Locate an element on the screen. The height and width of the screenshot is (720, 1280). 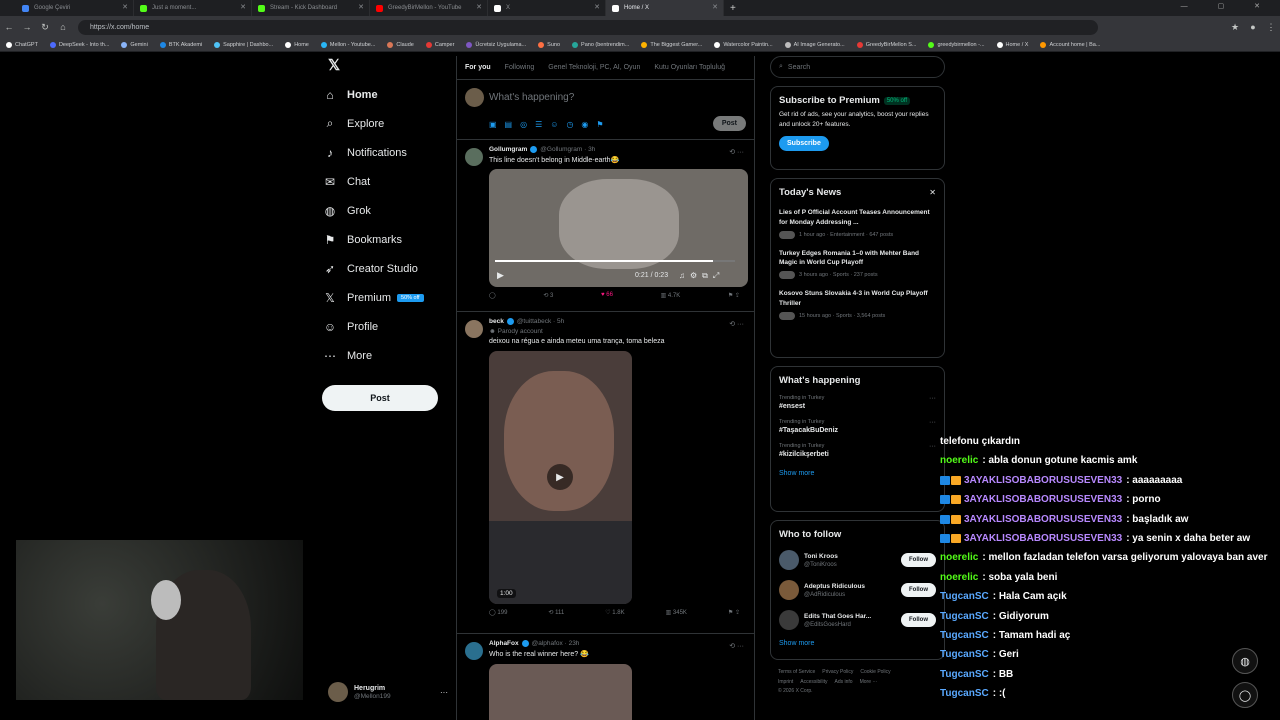
repost-icon: ⟲ 111 is located at coordinates (556, 612).